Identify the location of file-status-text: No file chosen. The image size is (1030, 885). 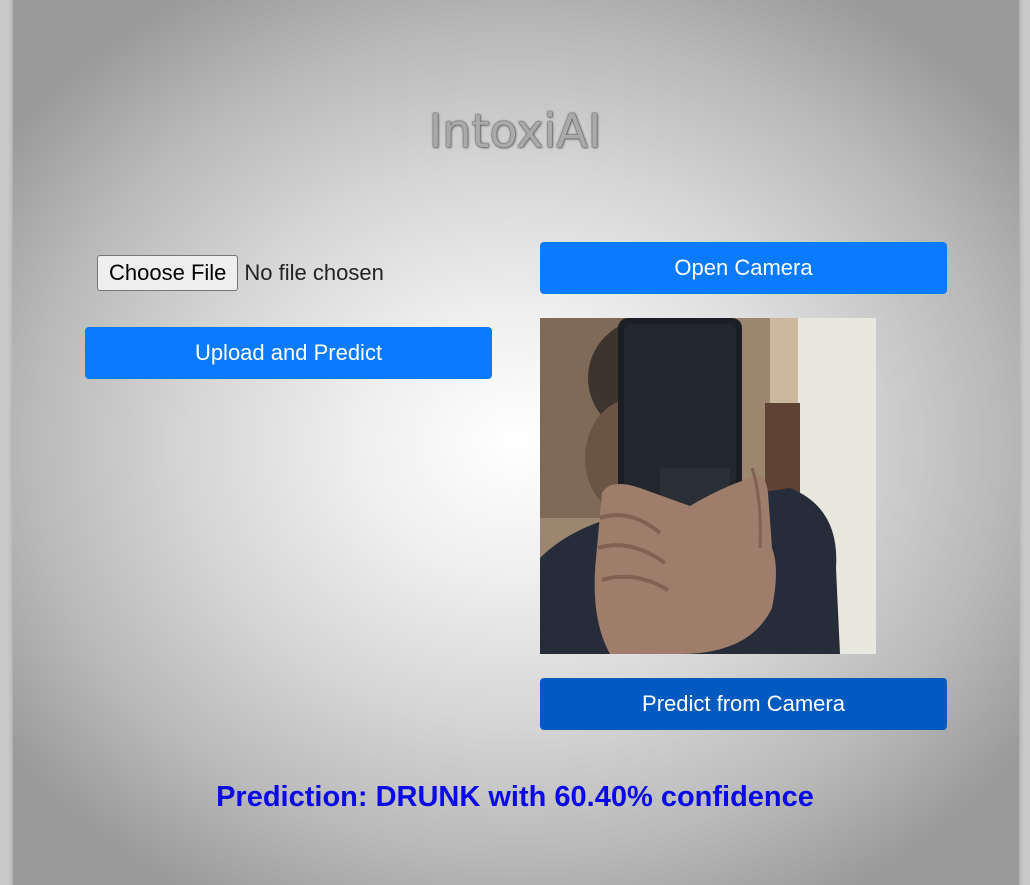
(314, 272).